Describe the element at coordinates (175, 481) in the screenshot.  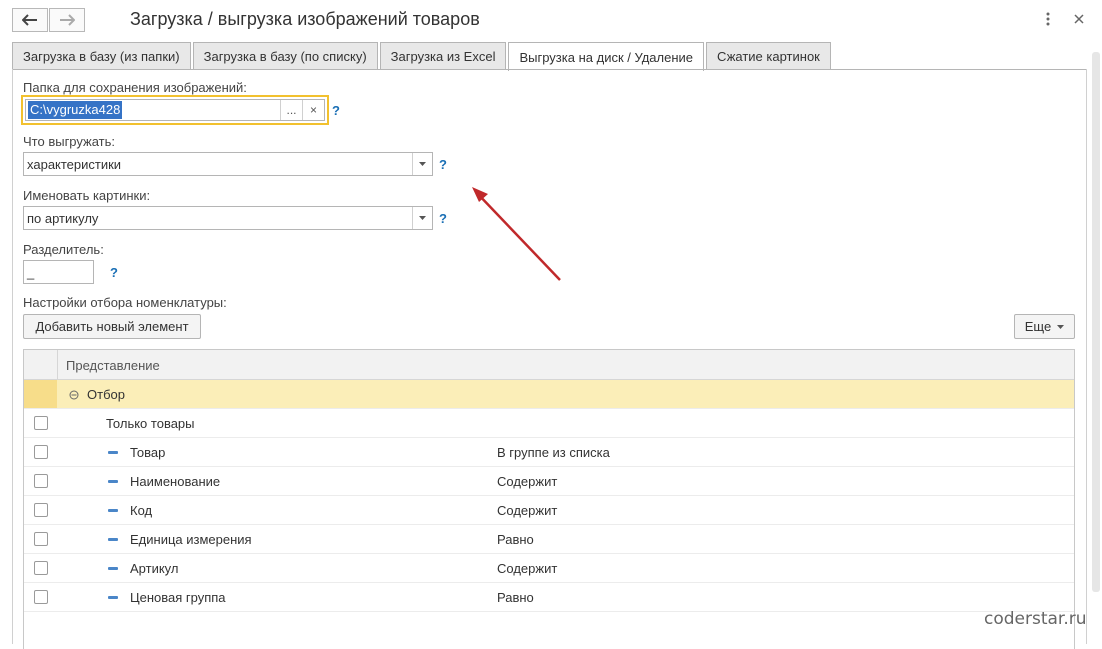
I see `row-name: Наименование` at that location.